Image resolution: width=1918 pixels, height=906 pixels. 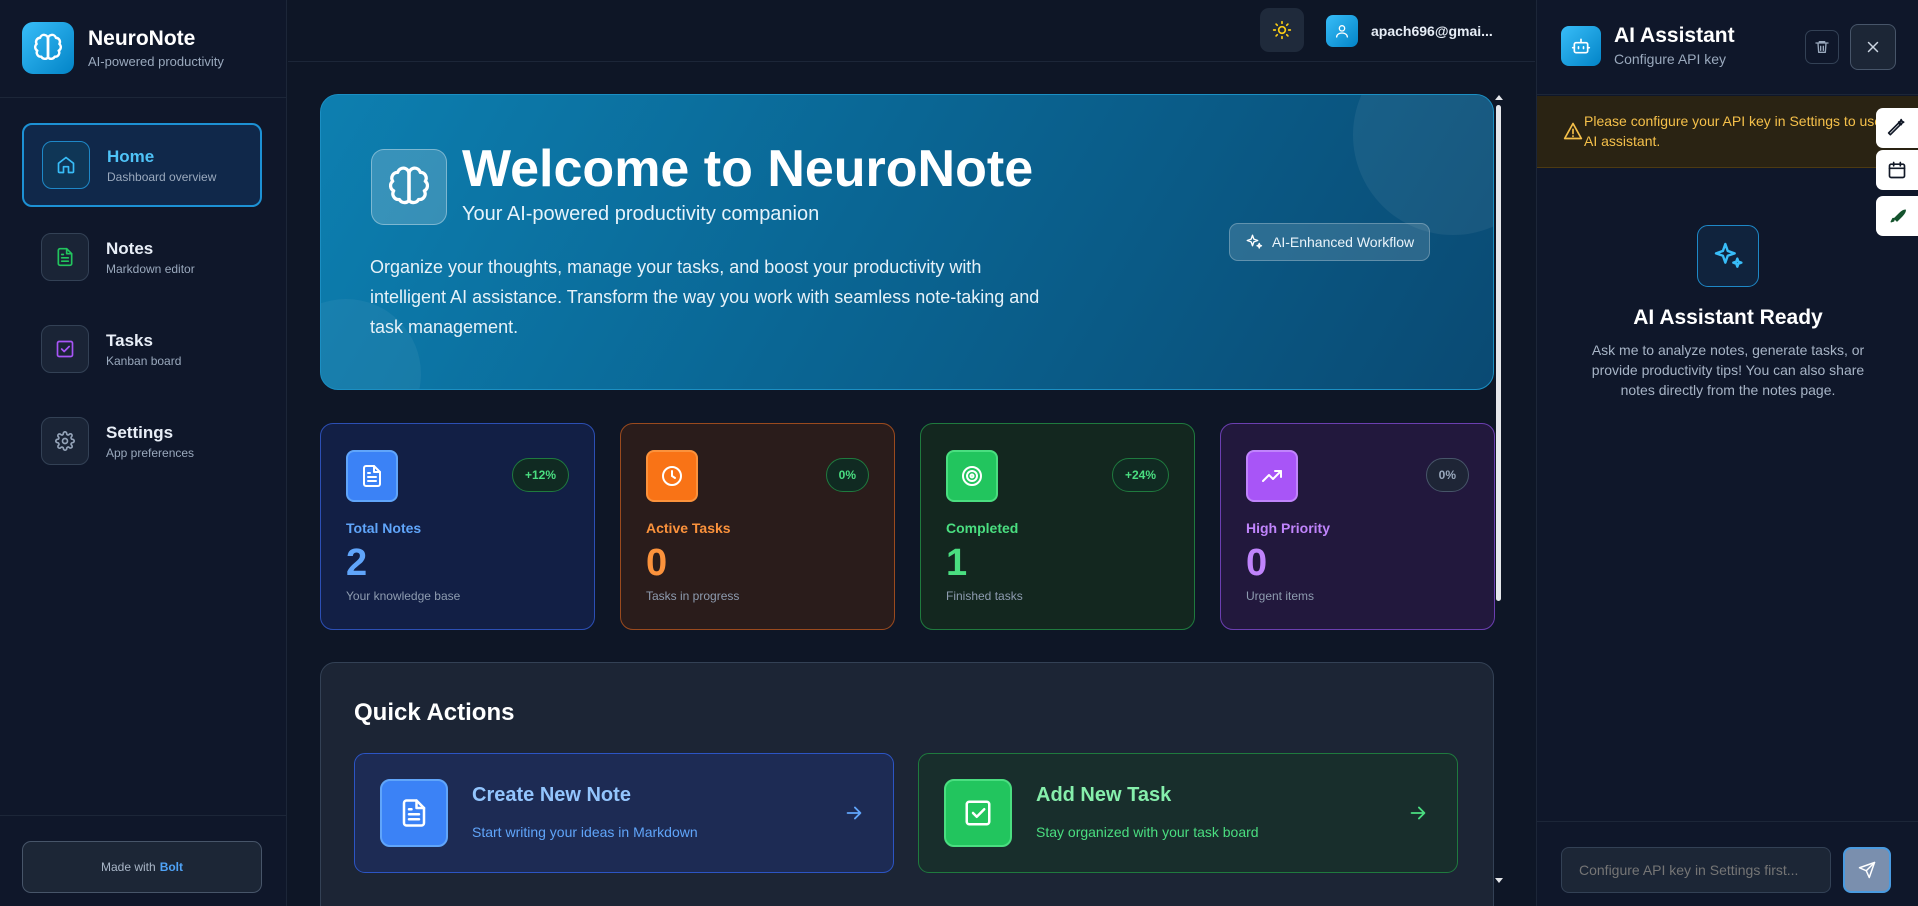 What do you see at coordinates (140, 432) in the screenshot?
I see `sidebar-item-label: Settings` at bounding box center [140, 432].